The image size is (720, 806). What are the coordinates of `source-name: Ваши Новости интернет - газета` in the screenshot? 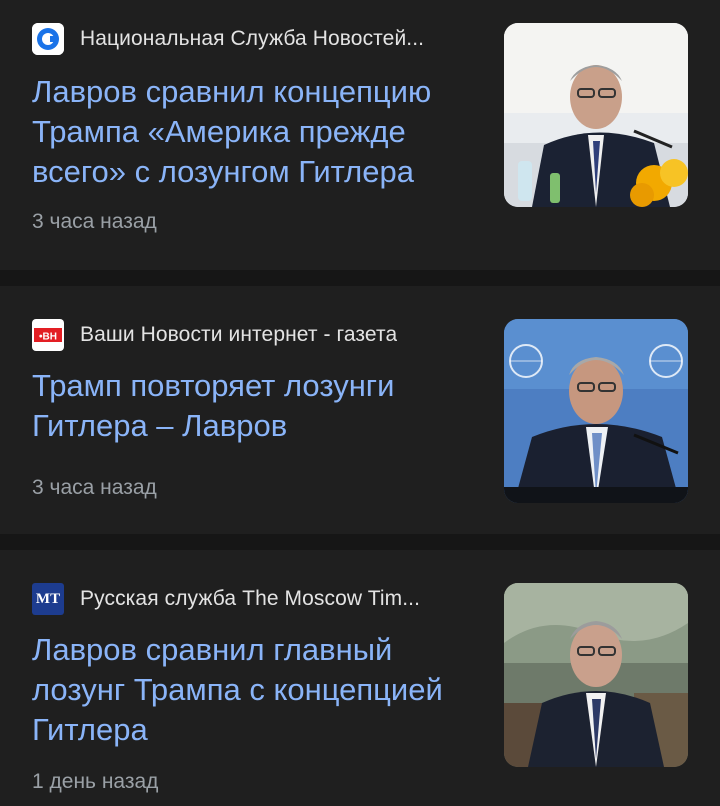 It's located at (238, 335).